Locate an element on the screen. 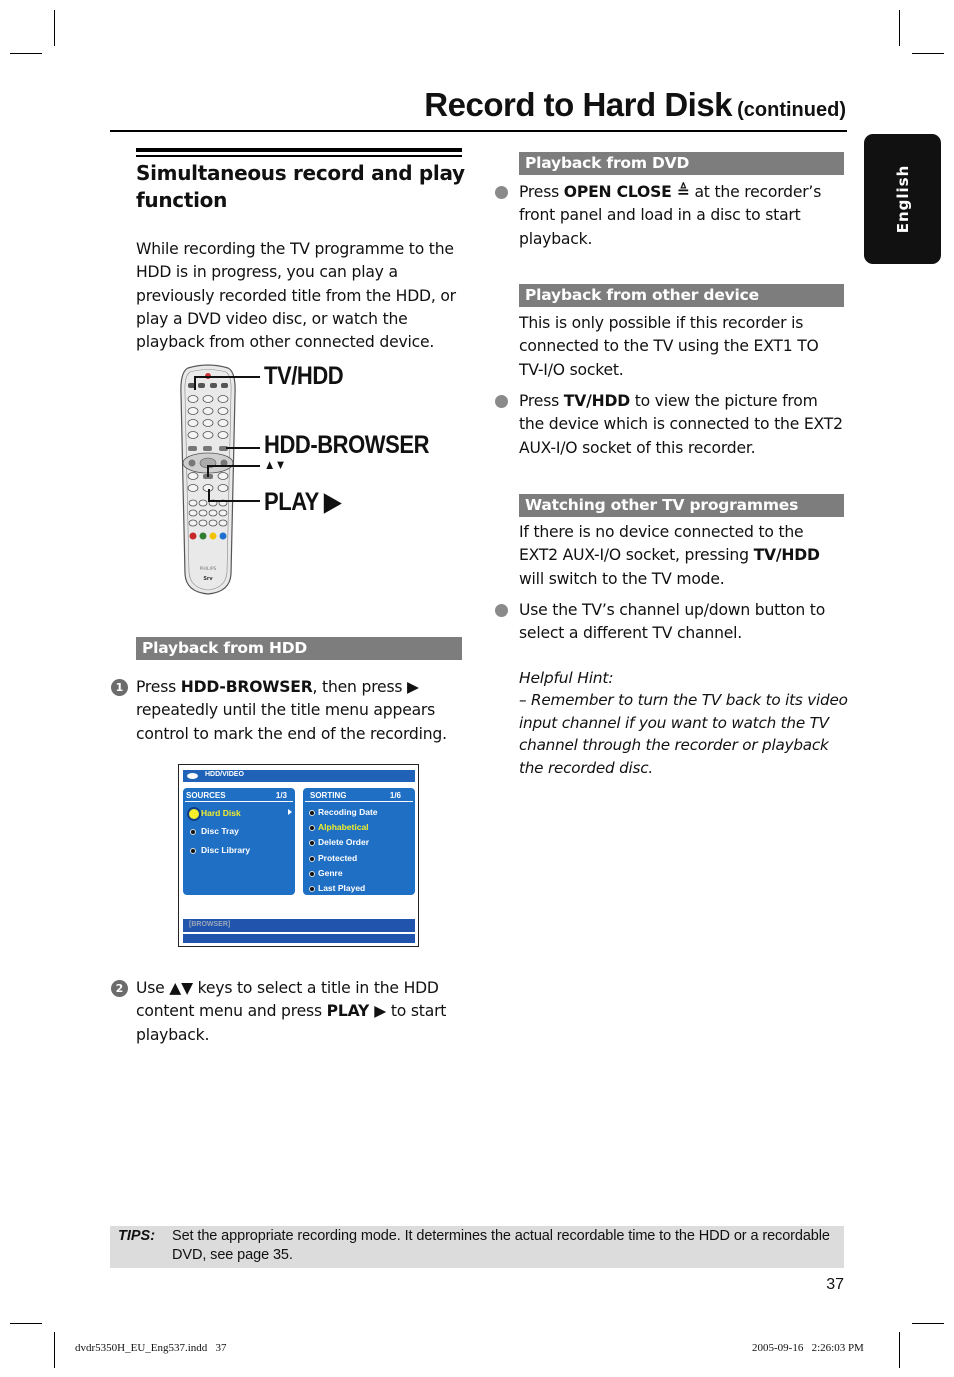 The image size is (954, 1377). osd-sorting-item: Alphabetical is located at coordinates (343, 827).